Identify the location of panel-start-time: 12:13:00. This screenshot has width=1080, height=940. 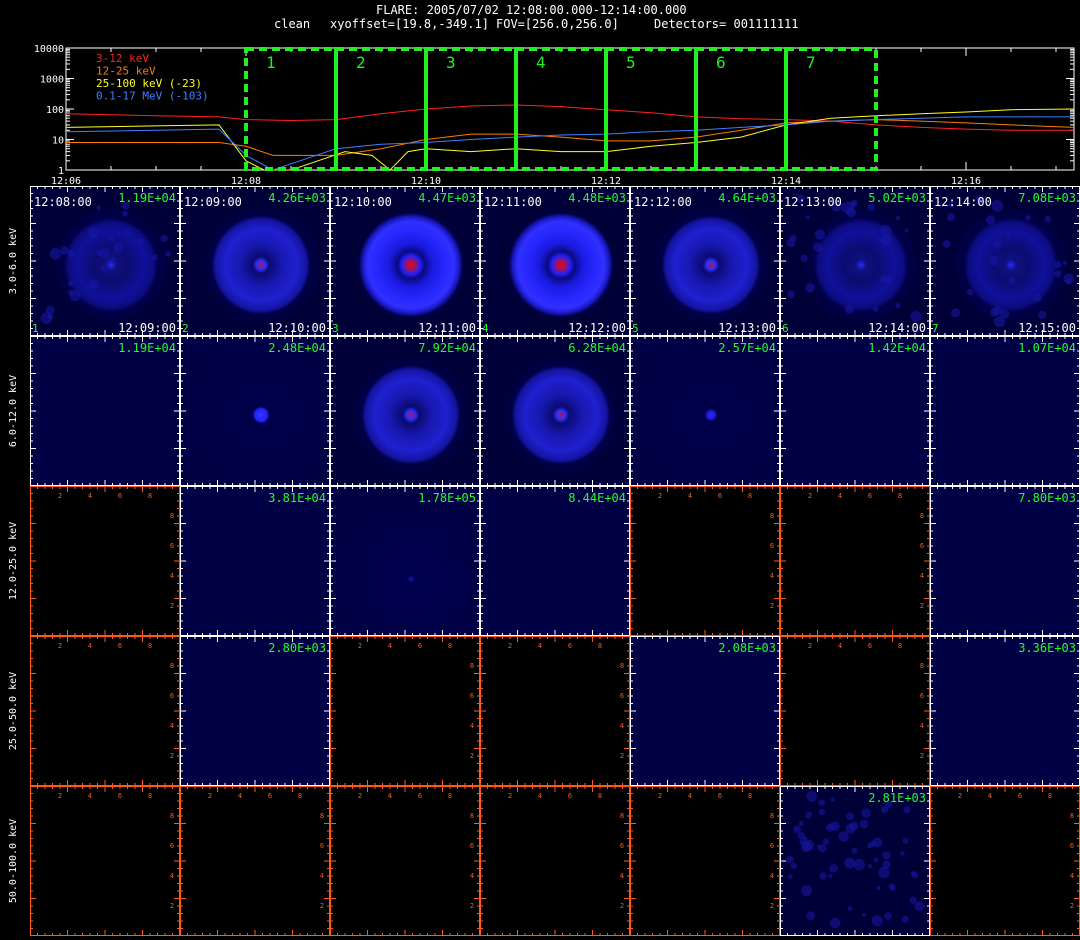
(813, 202).